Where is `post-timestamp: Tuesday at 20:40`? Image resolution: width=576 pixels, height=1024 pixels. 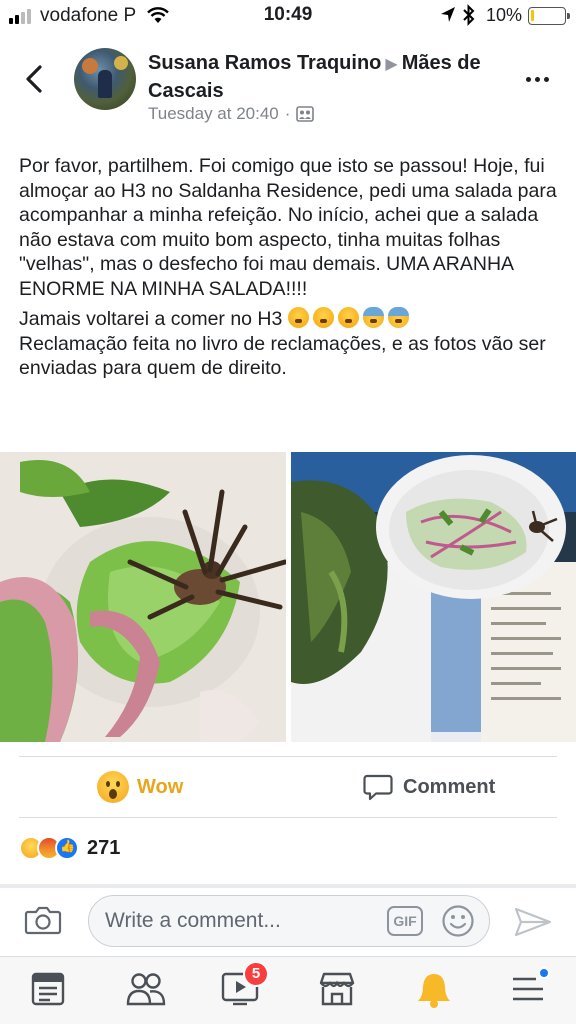 post-timestamp: Tuesday at 20:40 is located at coordinates (213, 114).